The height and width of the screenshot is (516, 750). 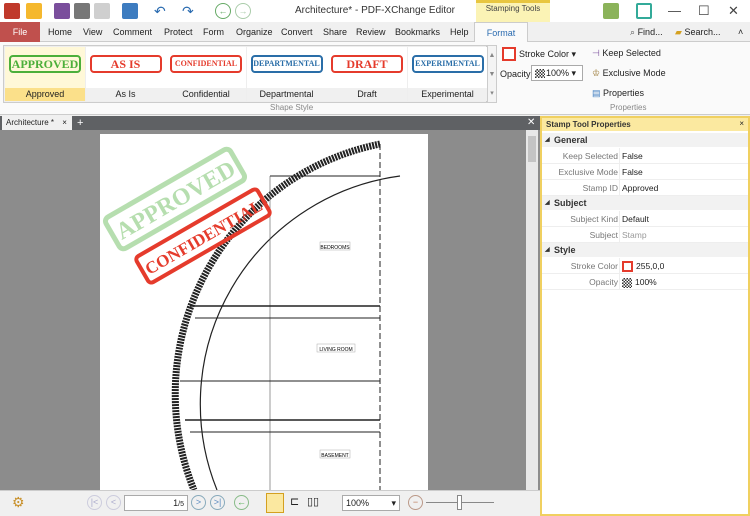 What do you see at coordinates (178, 32) in the screenshot?
I see `tab-protect: Protect` at bounding box center [178, 32].